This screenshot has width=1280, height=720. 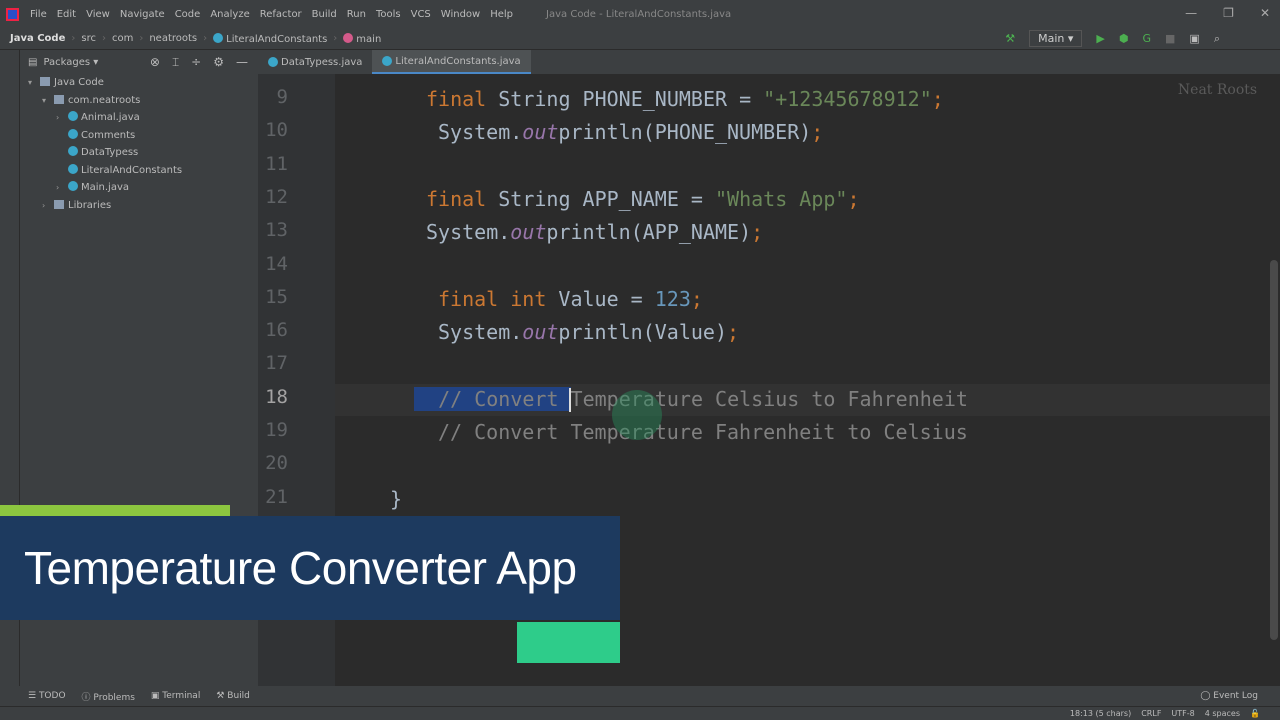 I want to click on run-config-label: Main, so click(x=1051, y=38).